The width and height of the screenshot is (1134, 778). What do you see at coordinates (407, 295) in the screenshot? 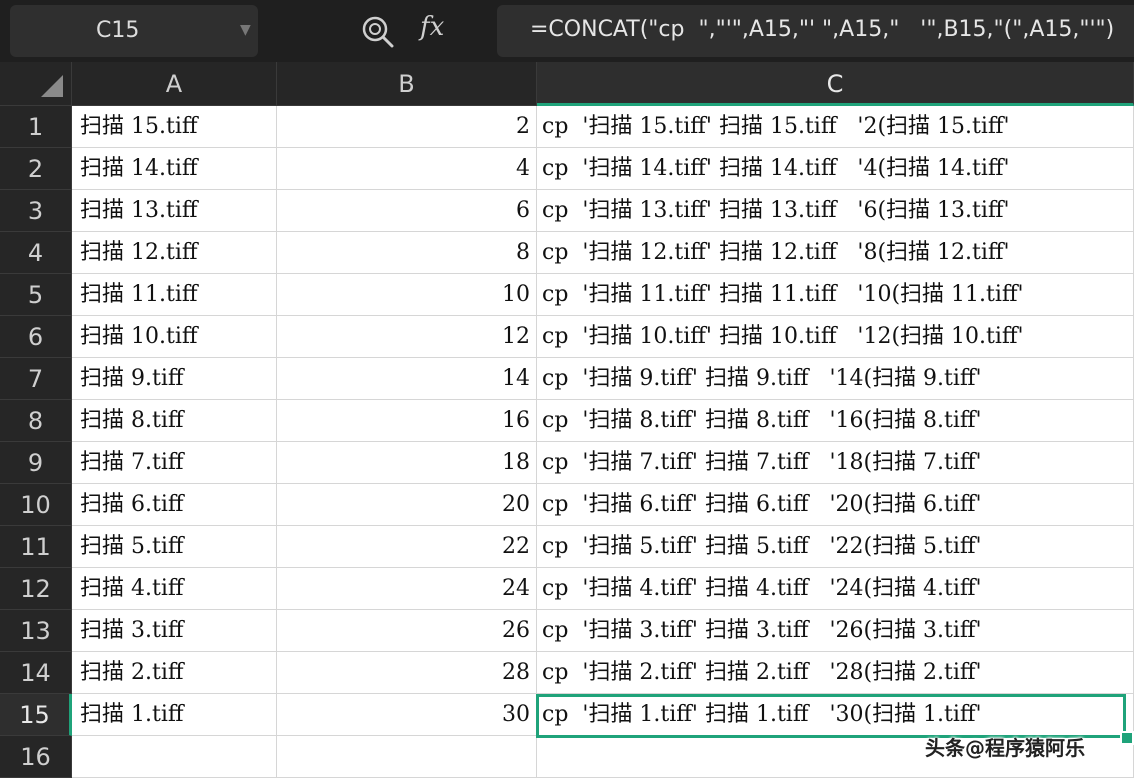
I see `cell-b: 10` at bounding box center [407, 295].